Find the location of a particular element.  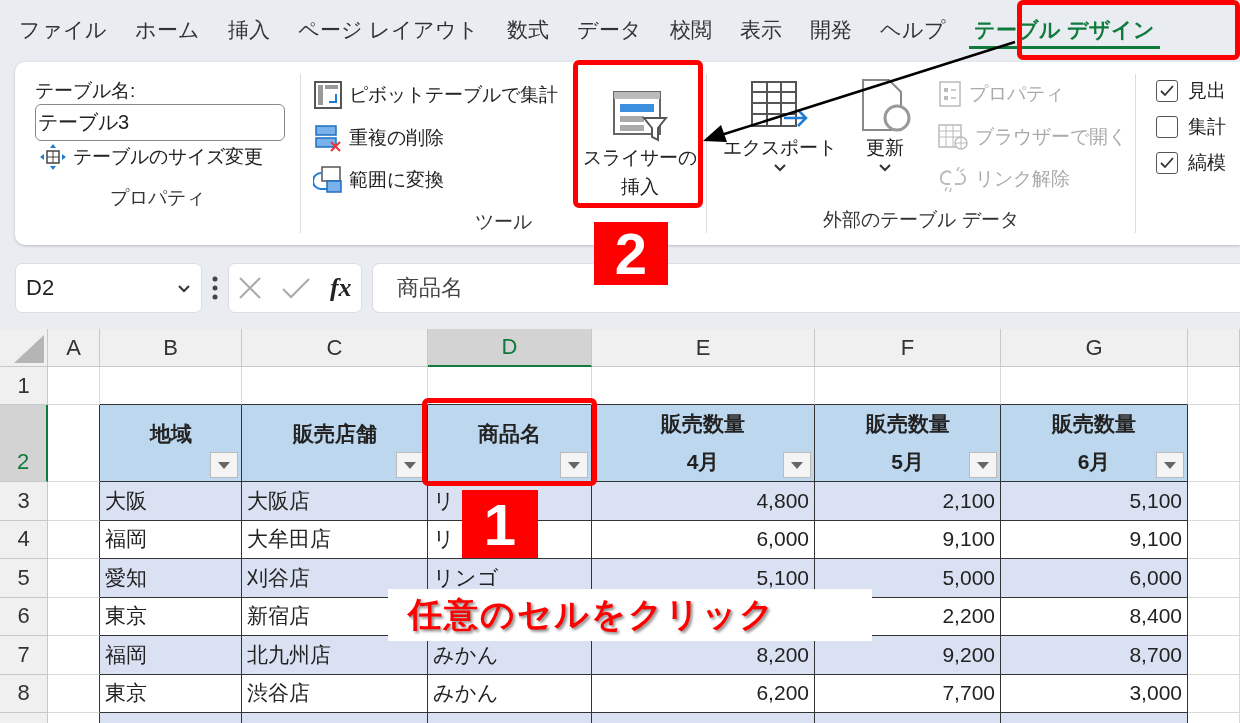

table-header: 商品名 is located at coordinates (509, 434).